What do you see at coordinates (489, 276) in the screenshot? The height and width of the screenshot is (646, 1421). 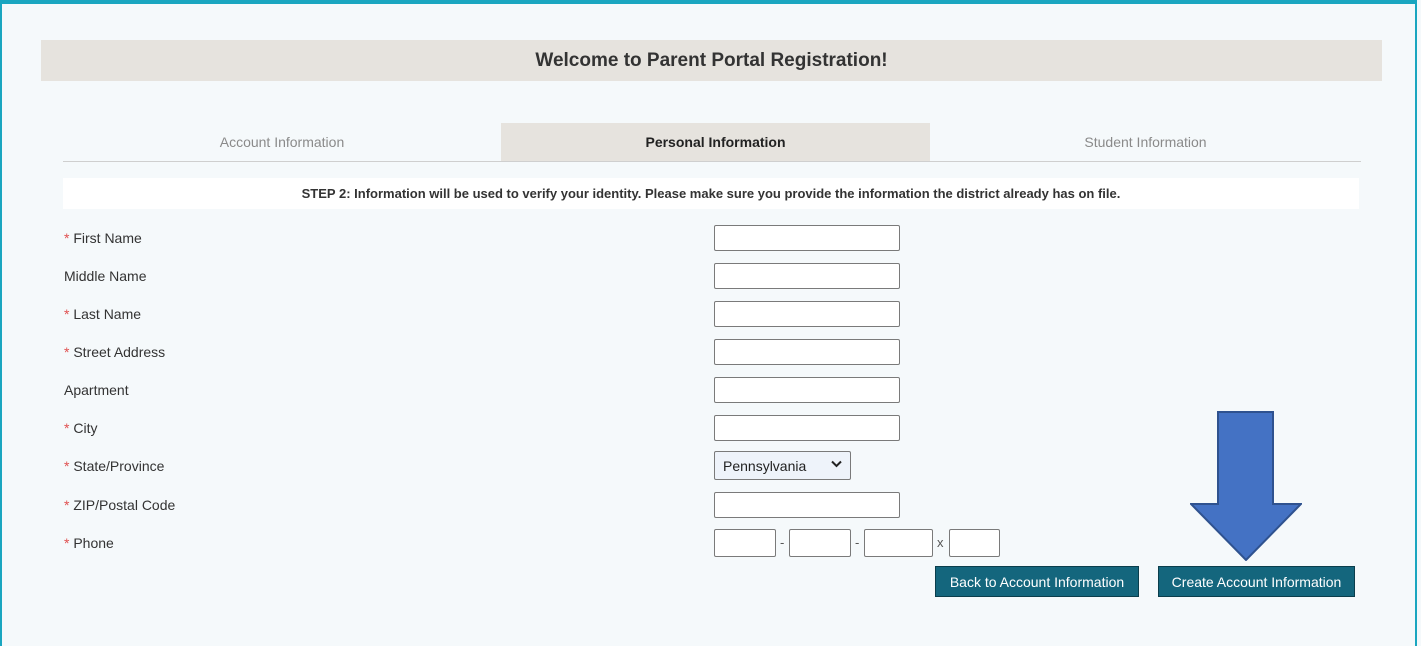 I see `form-row-middle-name: Middle Name` at bounding box center [489, 276].